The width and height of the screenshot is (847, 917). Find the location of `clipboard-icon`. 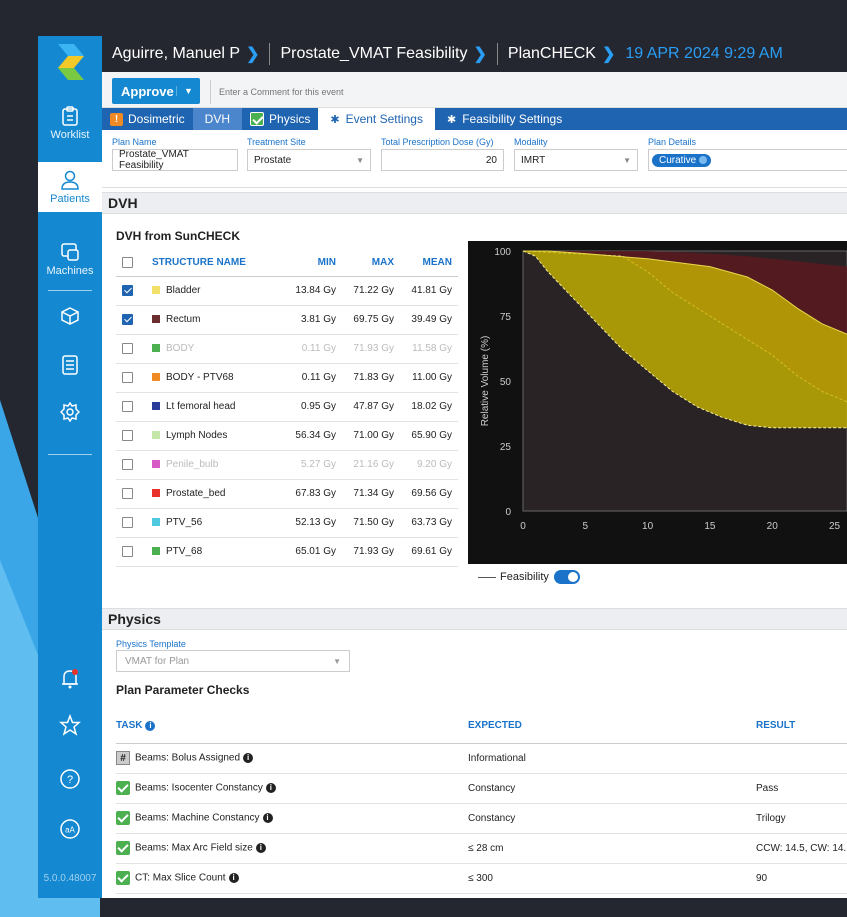

clipboard-icon is located at coordinates (70, 116).